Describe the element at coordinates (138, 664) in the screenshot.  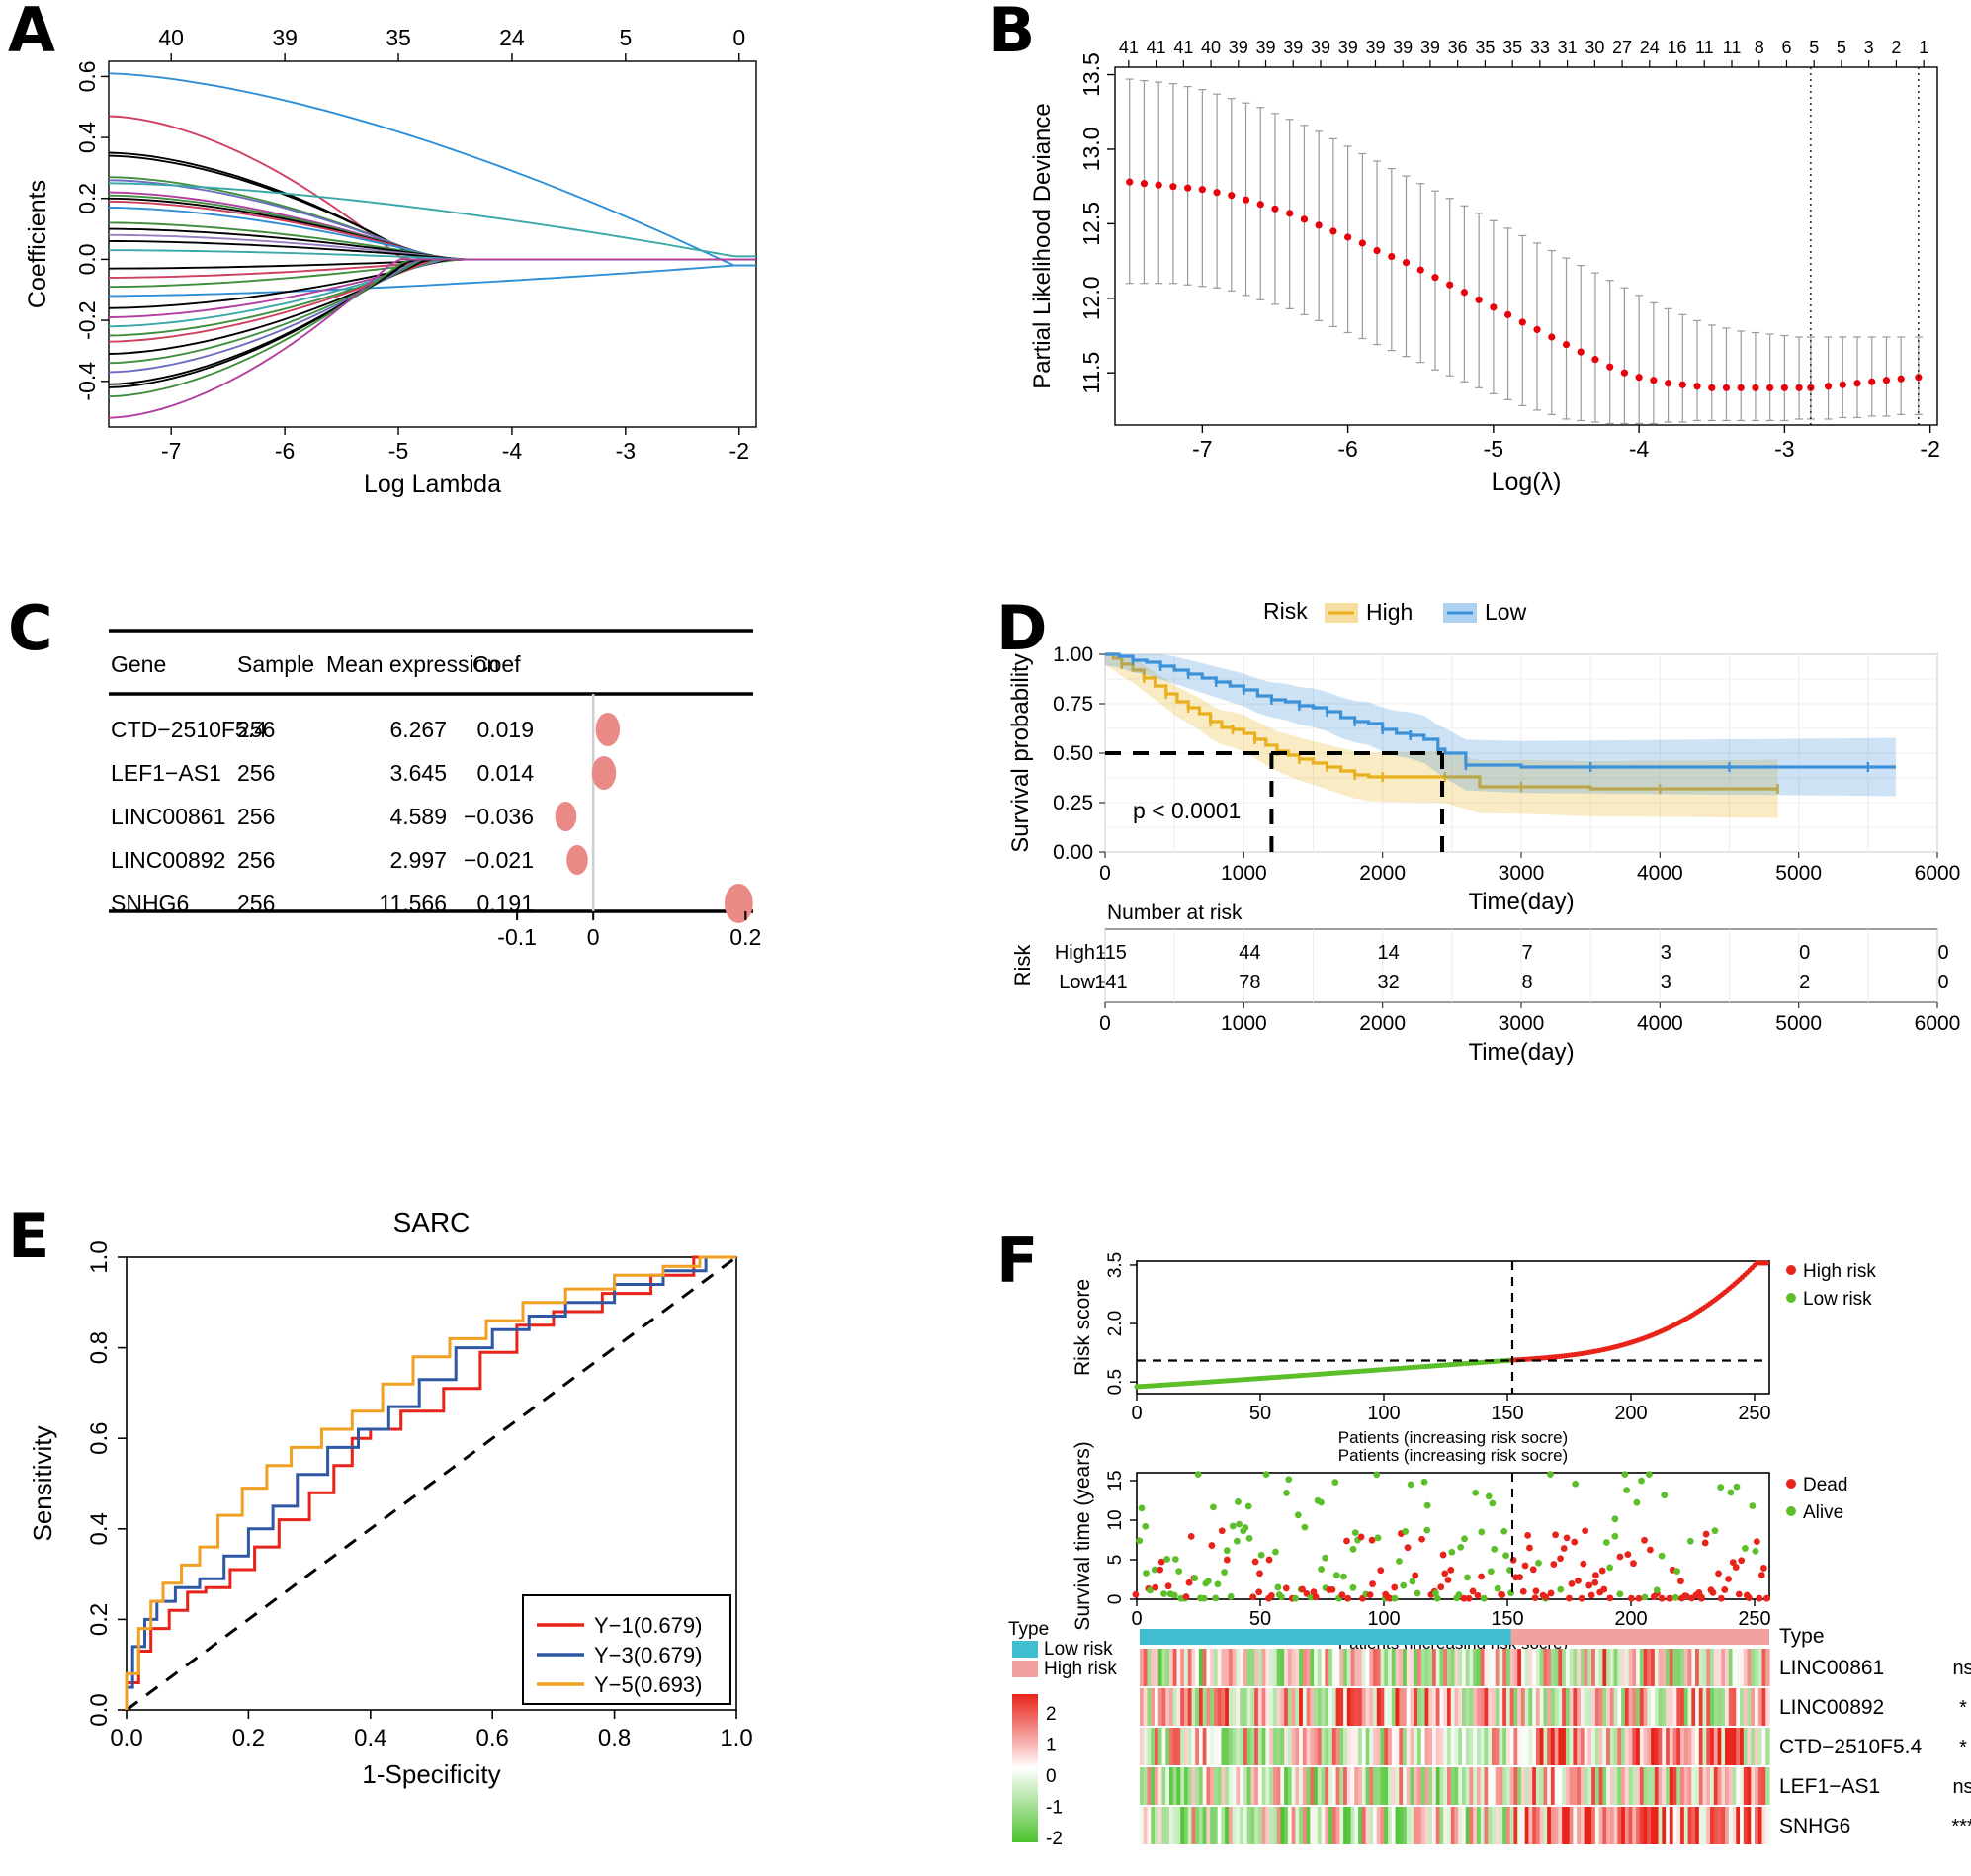
I see `panel-c-col-gene: Gene` at that location.